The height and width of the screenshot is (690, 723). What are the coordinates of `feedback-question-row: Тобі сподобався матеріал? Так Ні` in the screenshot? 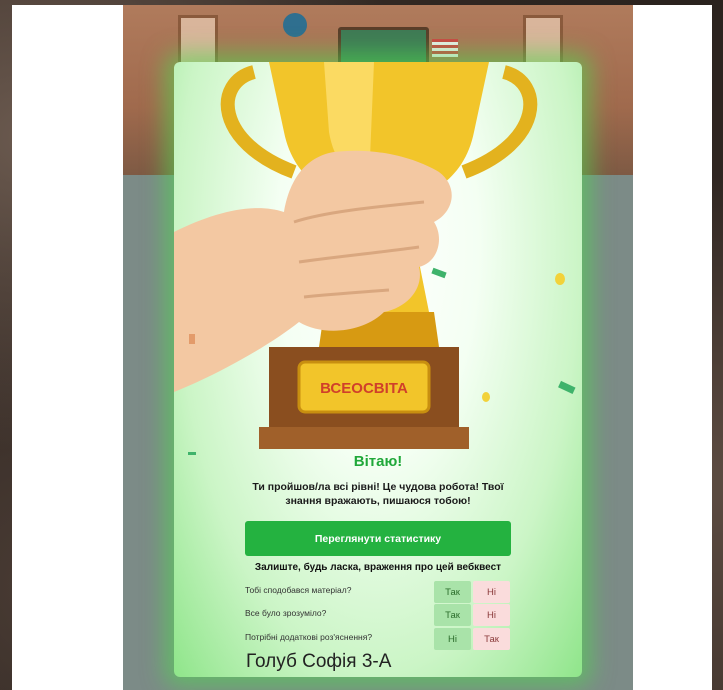 It's located at (378, 592).